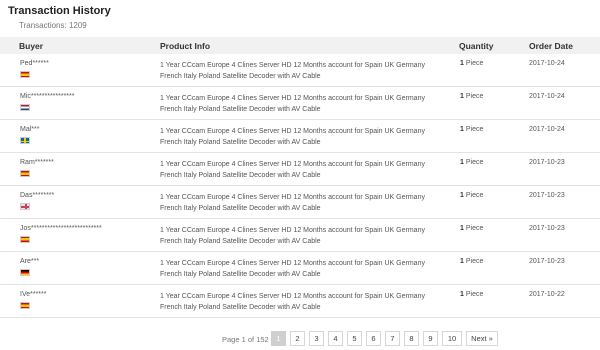  I want to click on page-button-3: 3, so click(316, 338).